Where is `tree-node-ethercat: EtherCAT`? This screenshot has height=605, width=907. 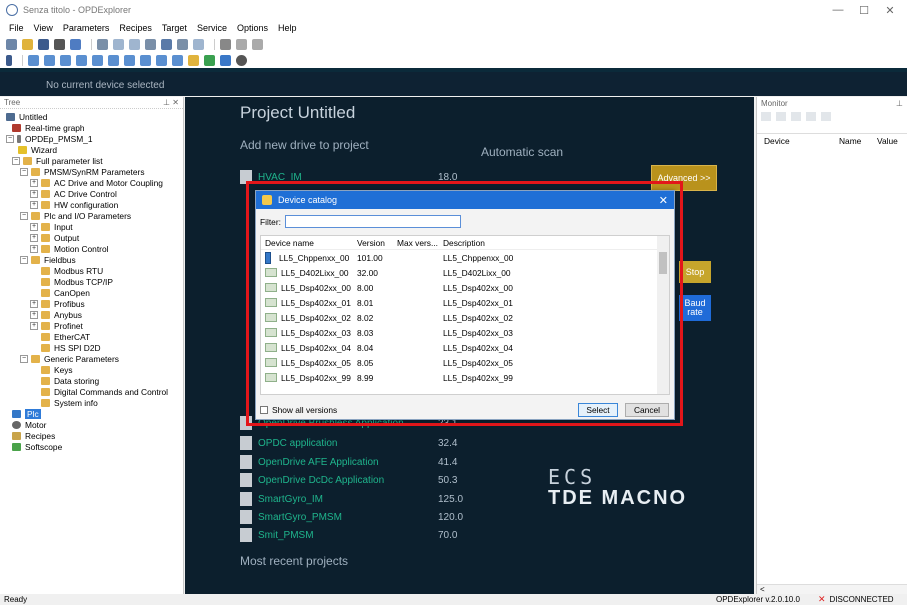
tree-node-ethercat: EtherCAT is located at coordinates (65, 336).